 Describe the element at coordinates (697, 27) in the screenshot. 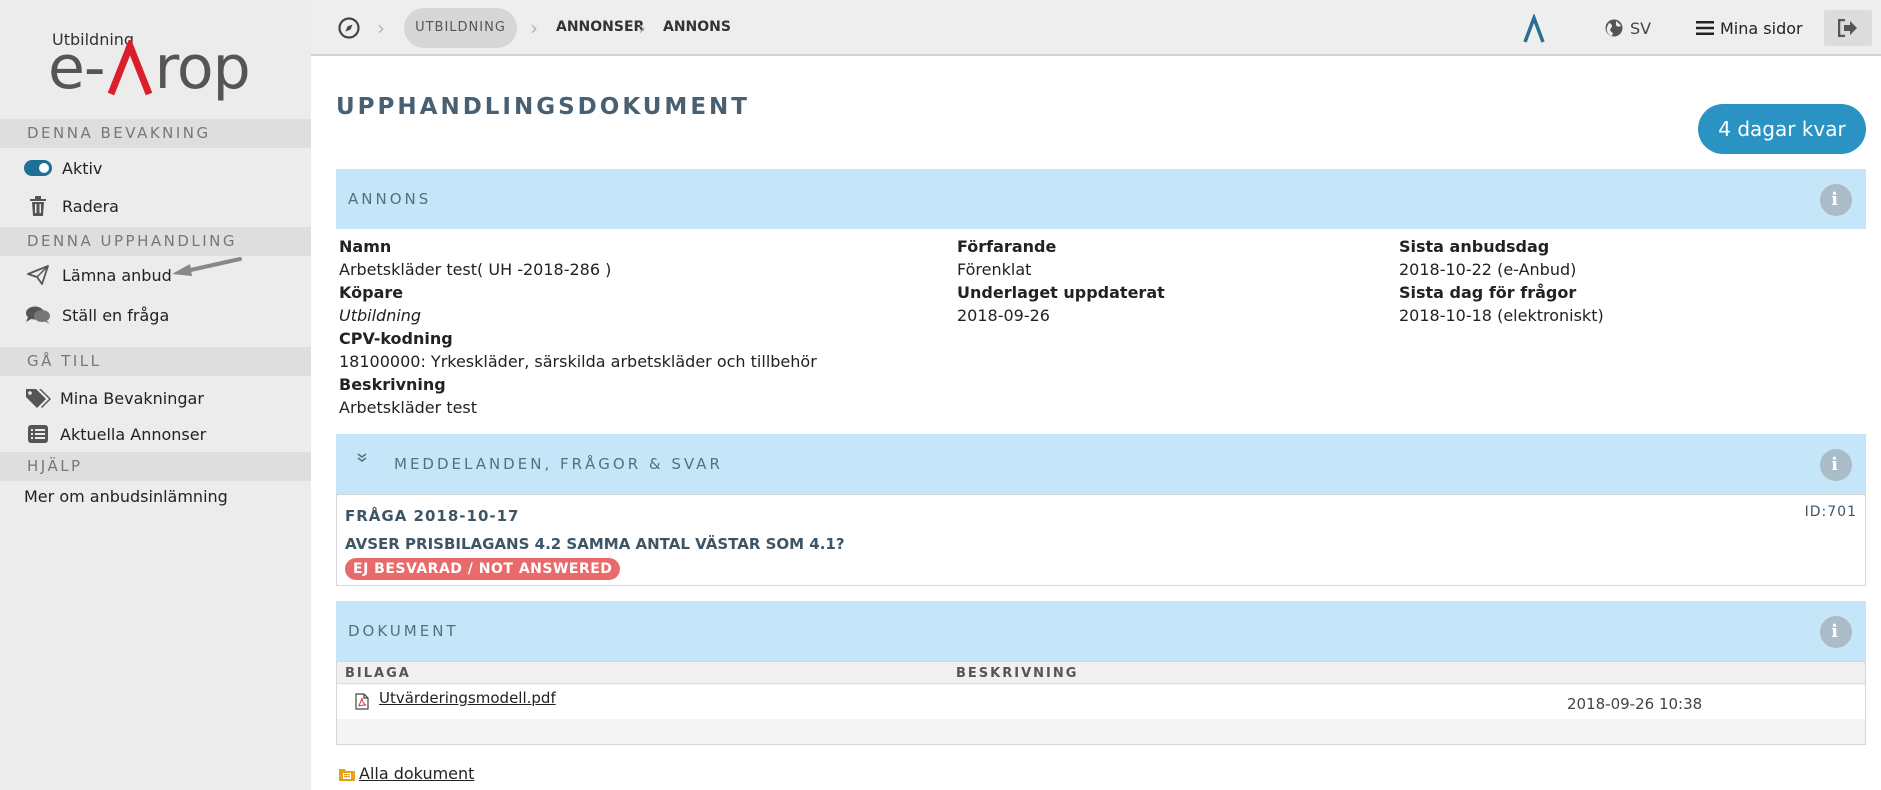

I see `breadcrumb-annons: ANNONS` at that location.